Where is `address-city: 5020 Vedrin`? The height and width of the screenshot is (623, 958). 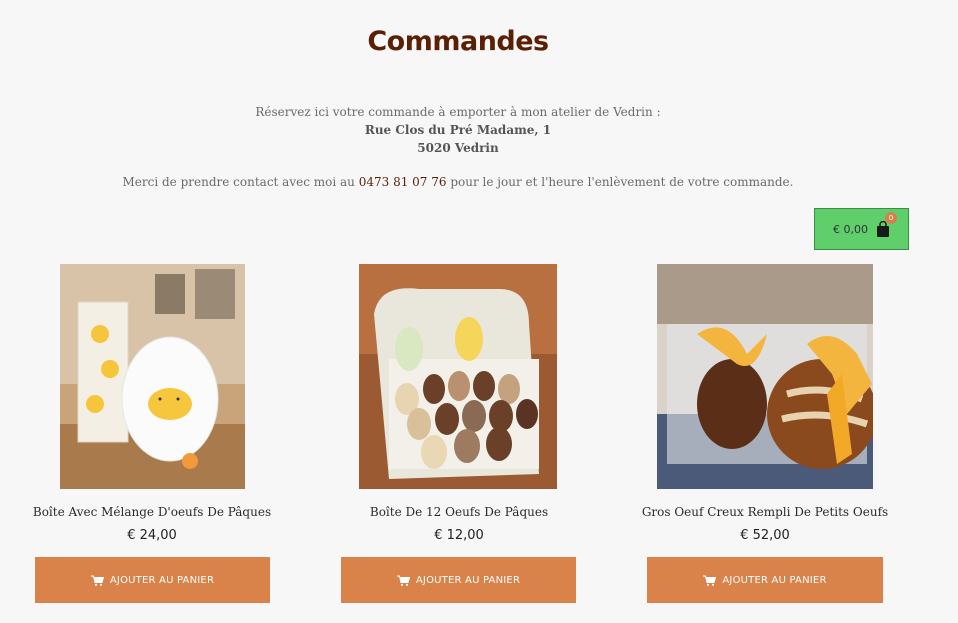
address-city: 5020 Vedrin is located at coordinates (458, 148).